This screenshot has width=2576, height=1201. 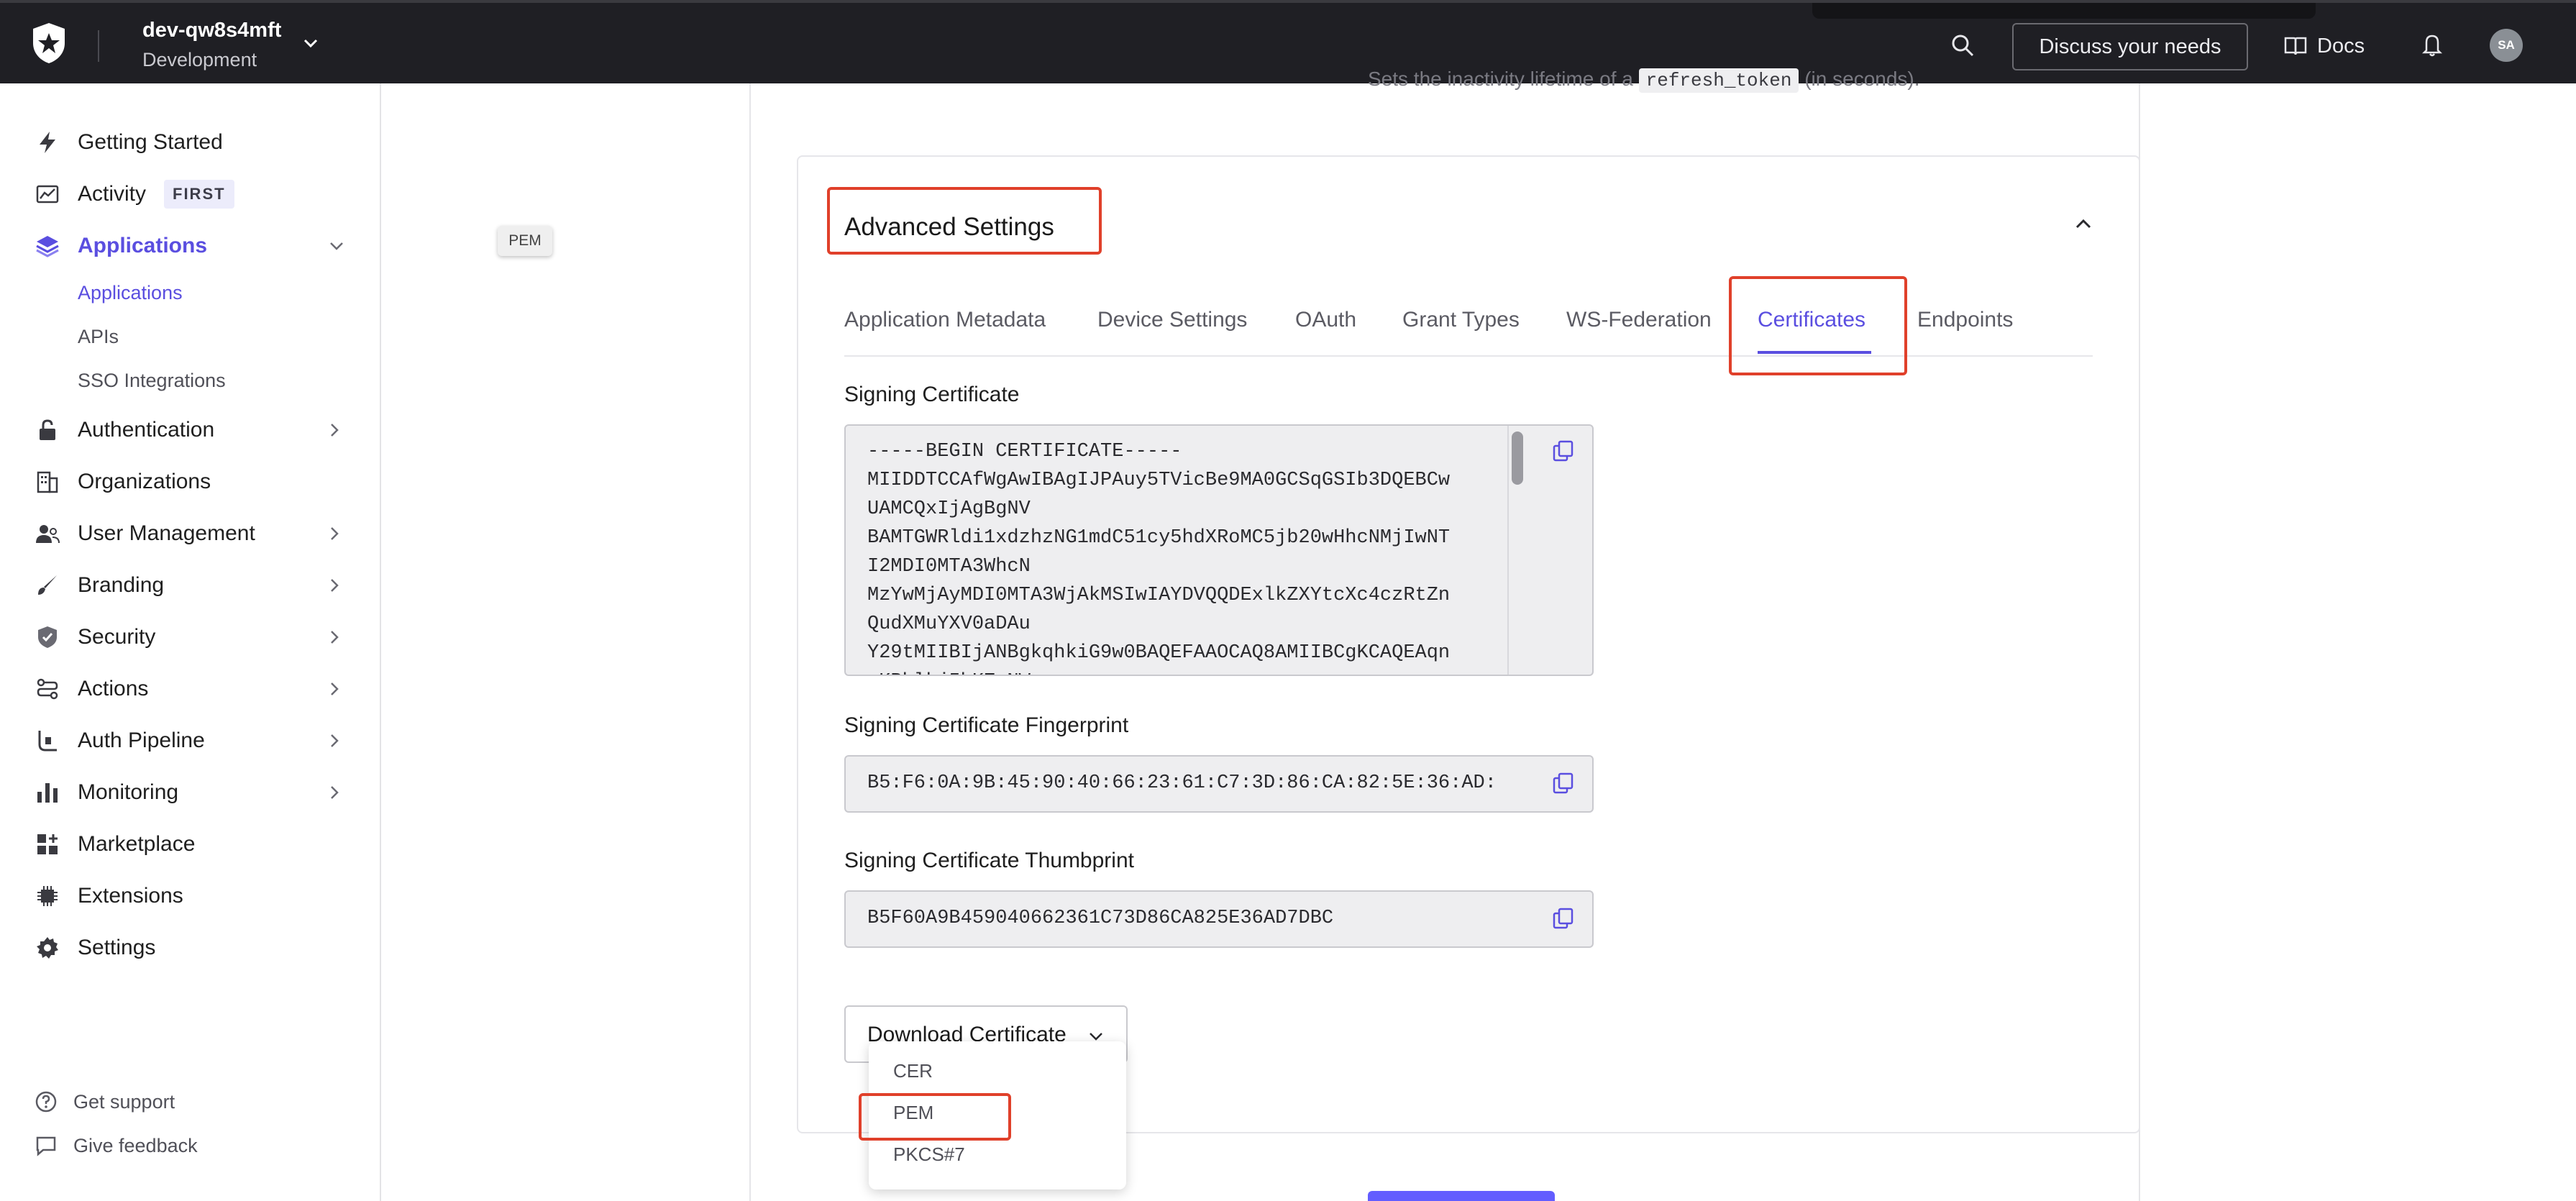 I want to click on tab-oauth: OAuth, so click(x=1325, y=320).